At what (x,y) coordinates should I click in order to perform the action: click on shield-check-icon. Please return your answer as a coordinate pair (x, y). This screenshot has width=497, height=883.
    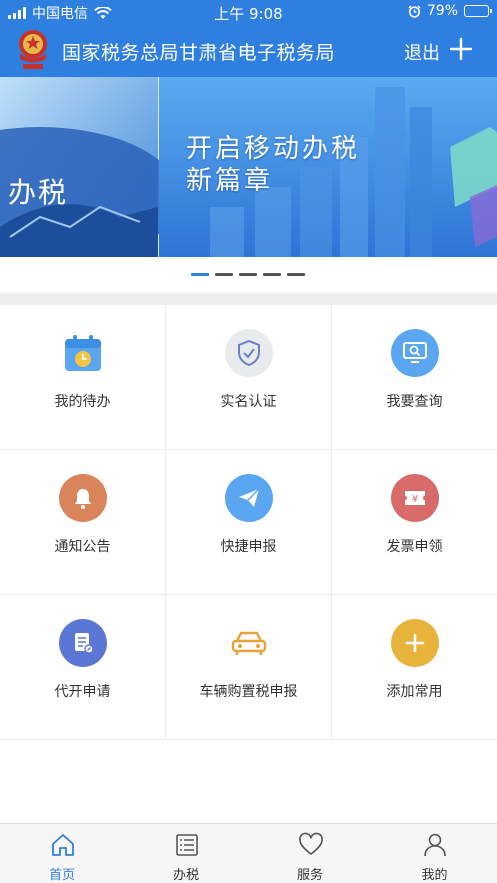
    Looking at the image, I should click on (249, 353).